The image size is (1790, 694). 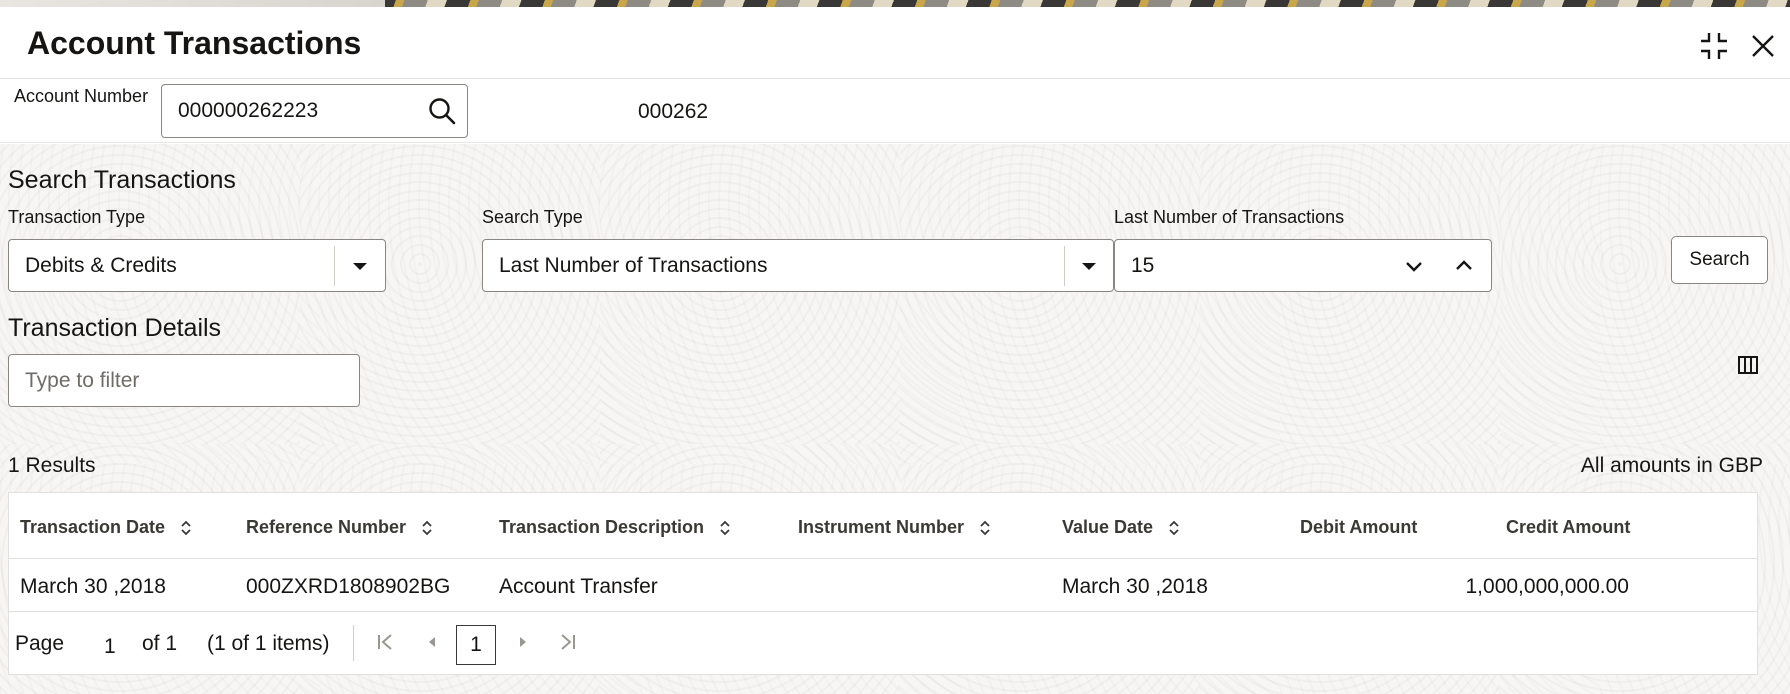 What do you see at coordinates (673, 111) in the screenshot?
I see `account-branch-code: 000262` at bounding box center [673, 111].